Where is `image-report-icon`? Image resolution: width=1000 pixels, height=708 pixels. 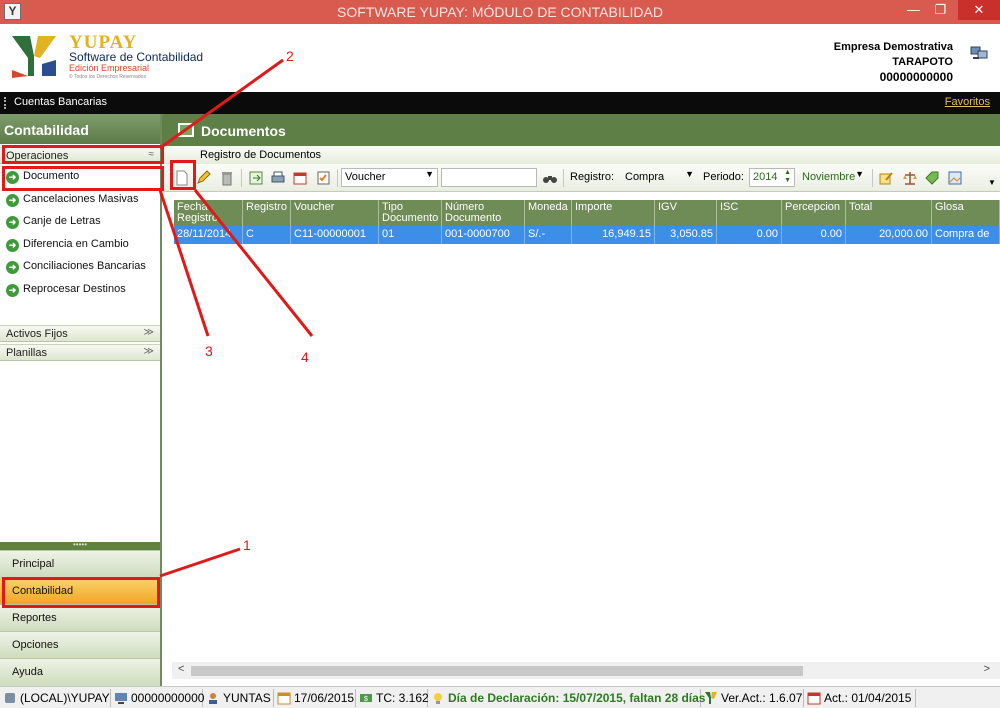
image-report-icon is located at coordinates (955, 178).